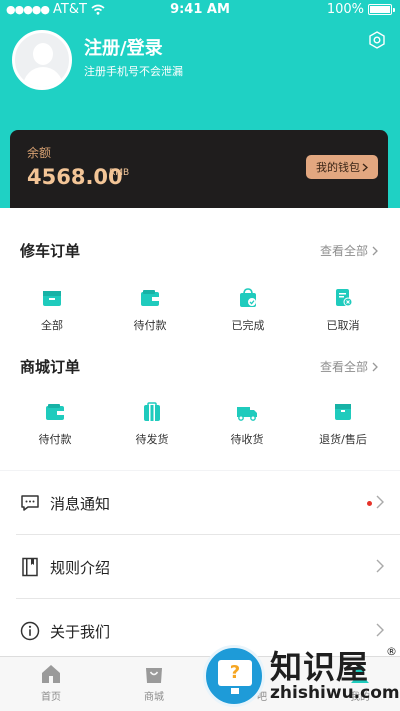  I want to click on return-box-icon, so click(343, 412).